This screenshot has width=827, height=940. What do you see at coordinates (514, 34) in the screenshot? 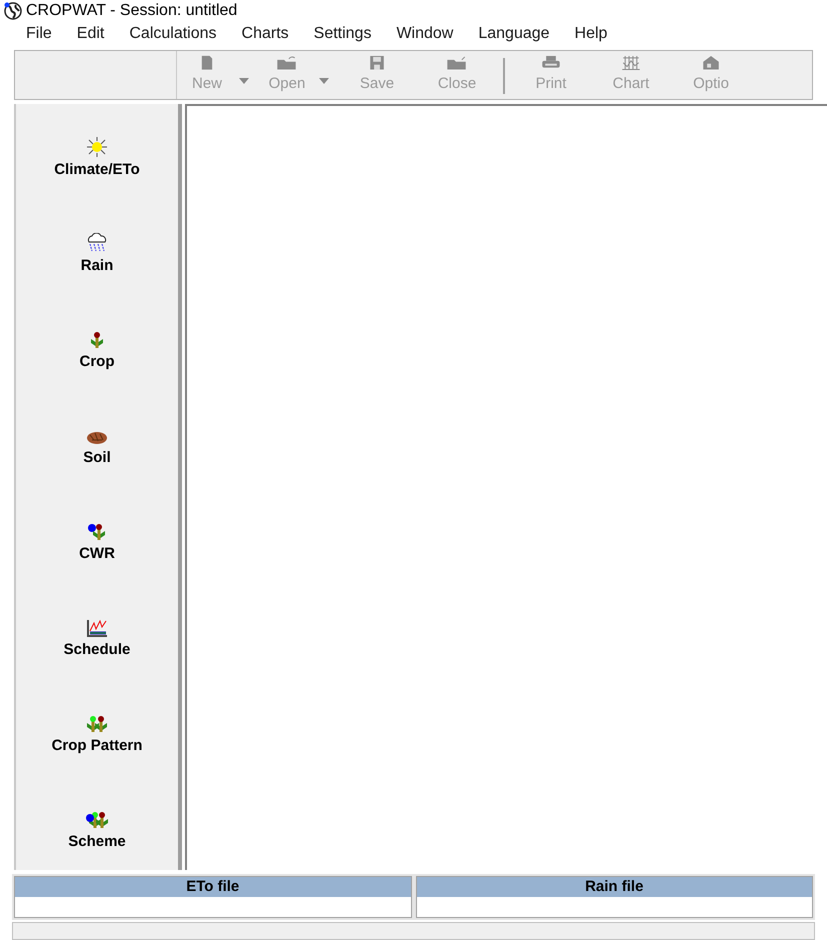
I see `menu-item: Language` at bounding box center [514, 34].